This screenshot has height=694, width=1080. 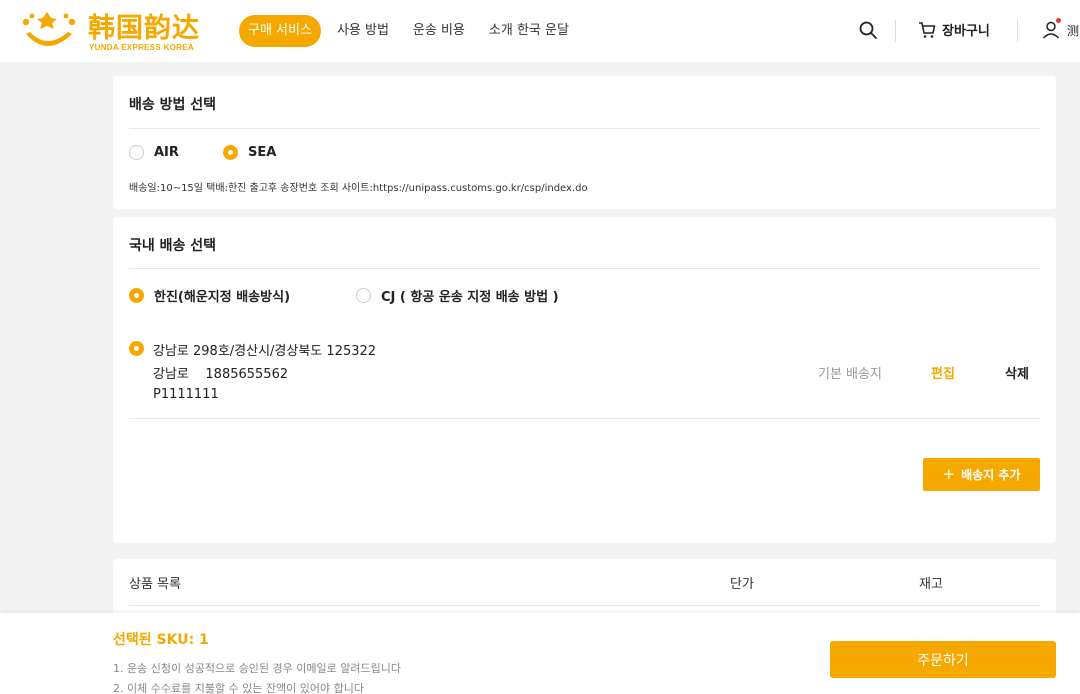 I want to click on logo-chinese-text: 韩国韵达, so click(x=144, y=28).